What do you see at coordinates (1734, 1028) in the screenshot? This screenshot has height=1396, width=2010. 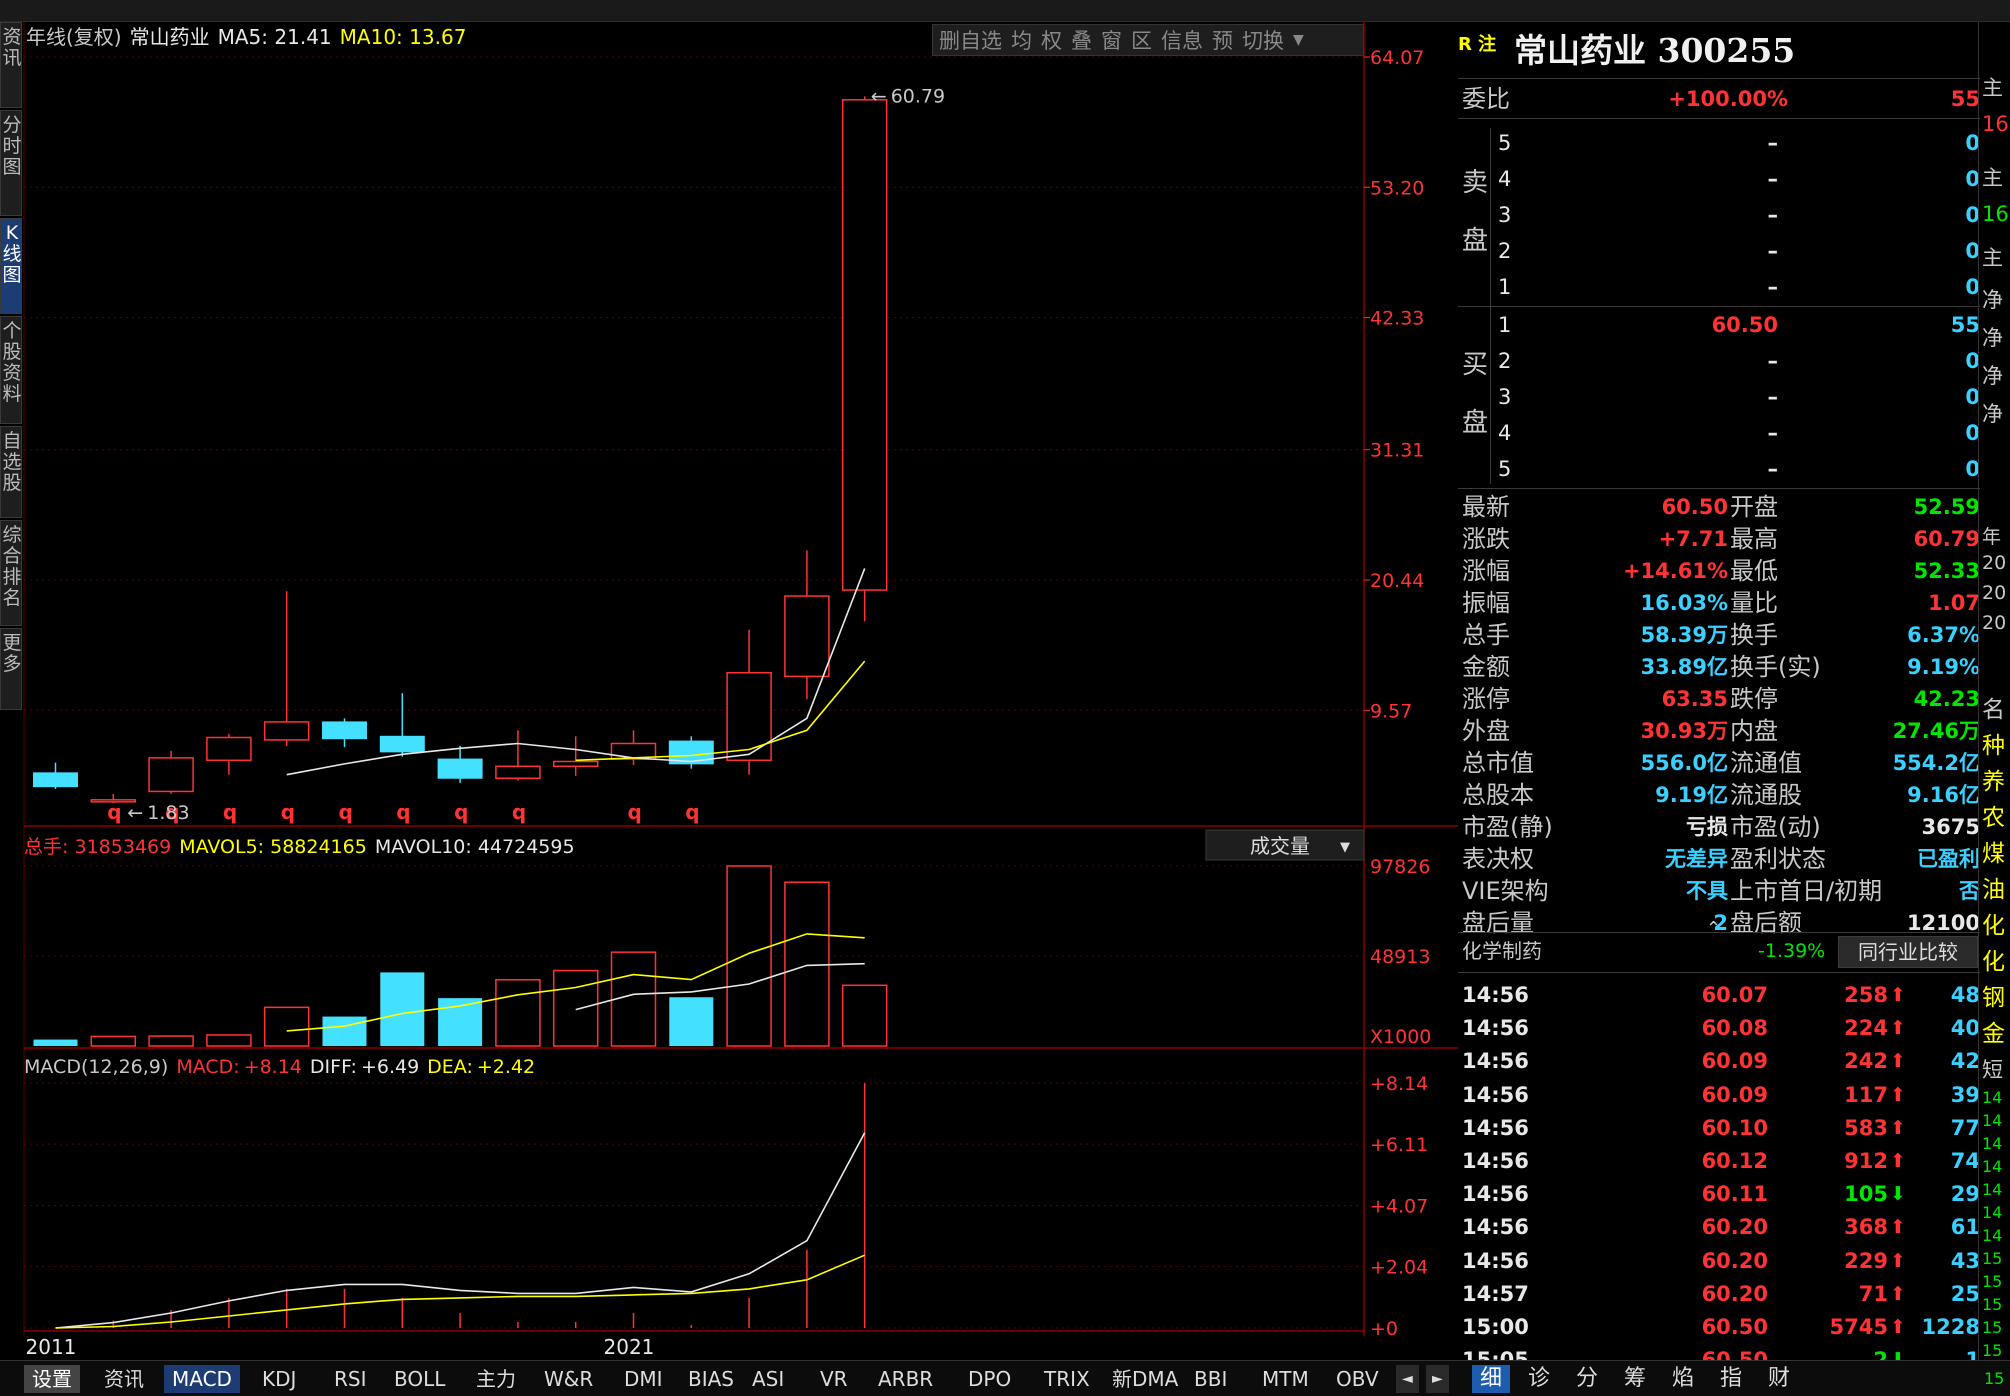 I see `tick-price: 60.08` at bounding box center [1734, 1028].